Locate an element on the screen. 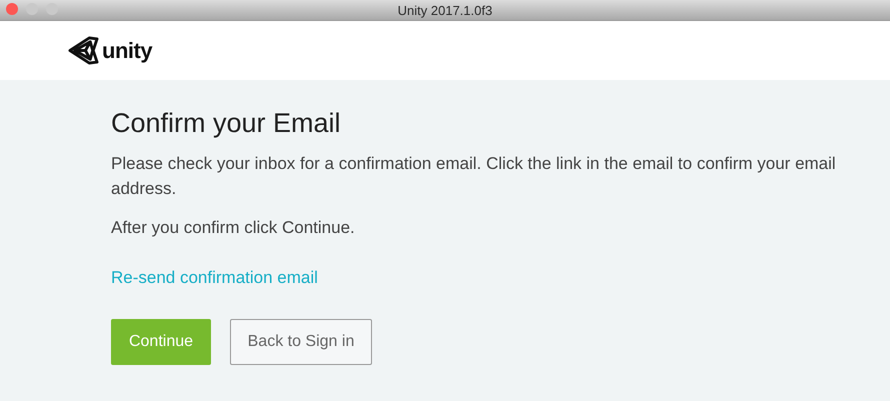 This screenshot has width=890, height=401. window-minimize-button is located at coordinates (32, 9).